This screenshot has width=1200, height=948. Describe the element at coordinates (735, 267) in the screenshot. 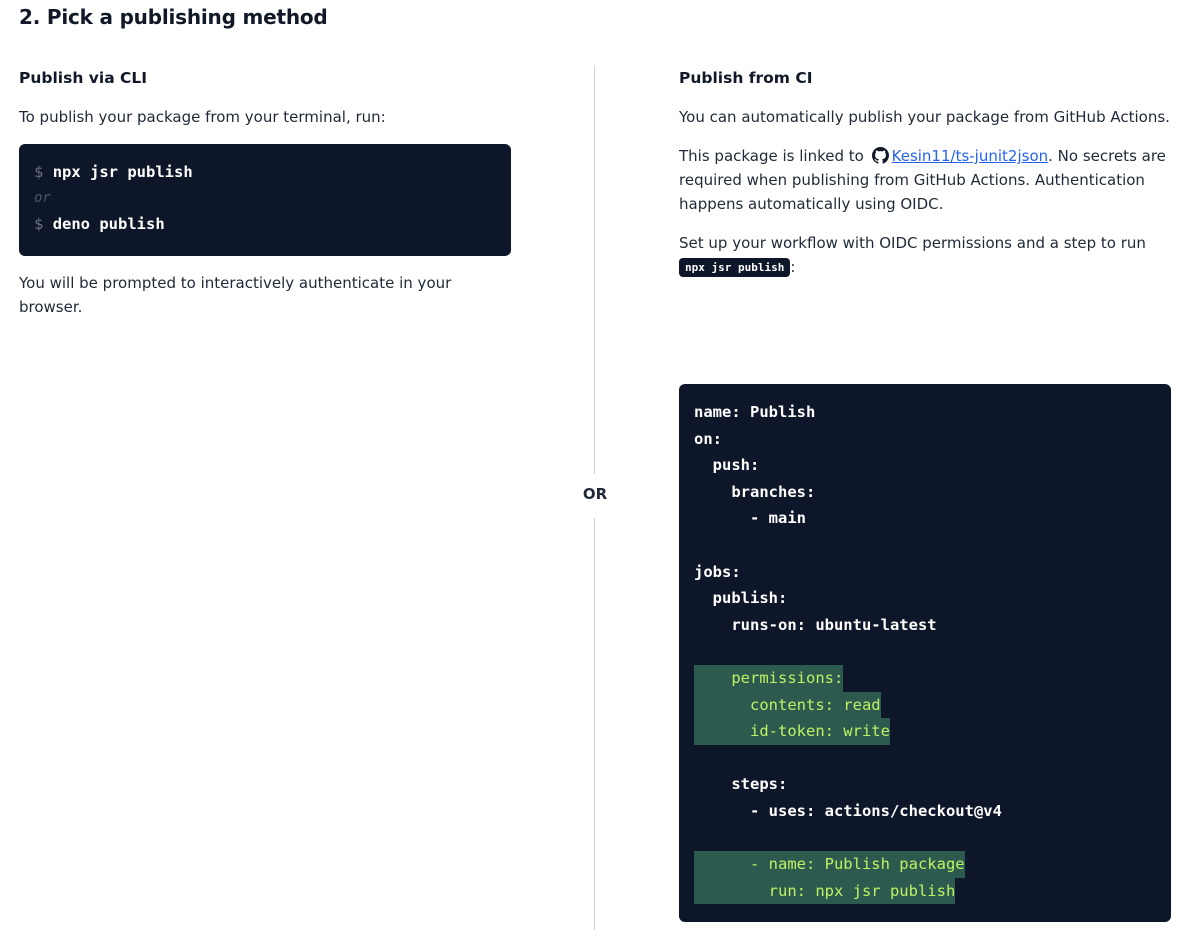

I see `inline-command: npx jsr publish` at that location.